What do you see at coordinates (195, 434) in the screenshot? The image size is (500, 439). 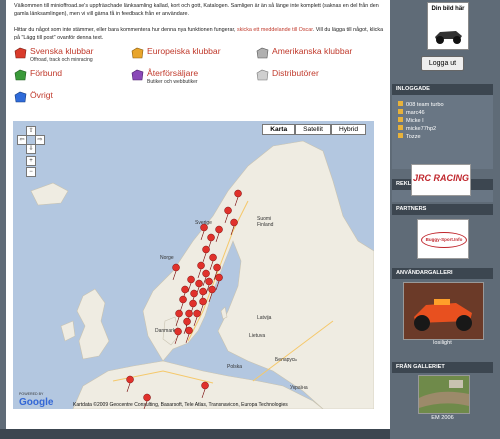 I see `footer-bar` at bounding box center [195, 434].